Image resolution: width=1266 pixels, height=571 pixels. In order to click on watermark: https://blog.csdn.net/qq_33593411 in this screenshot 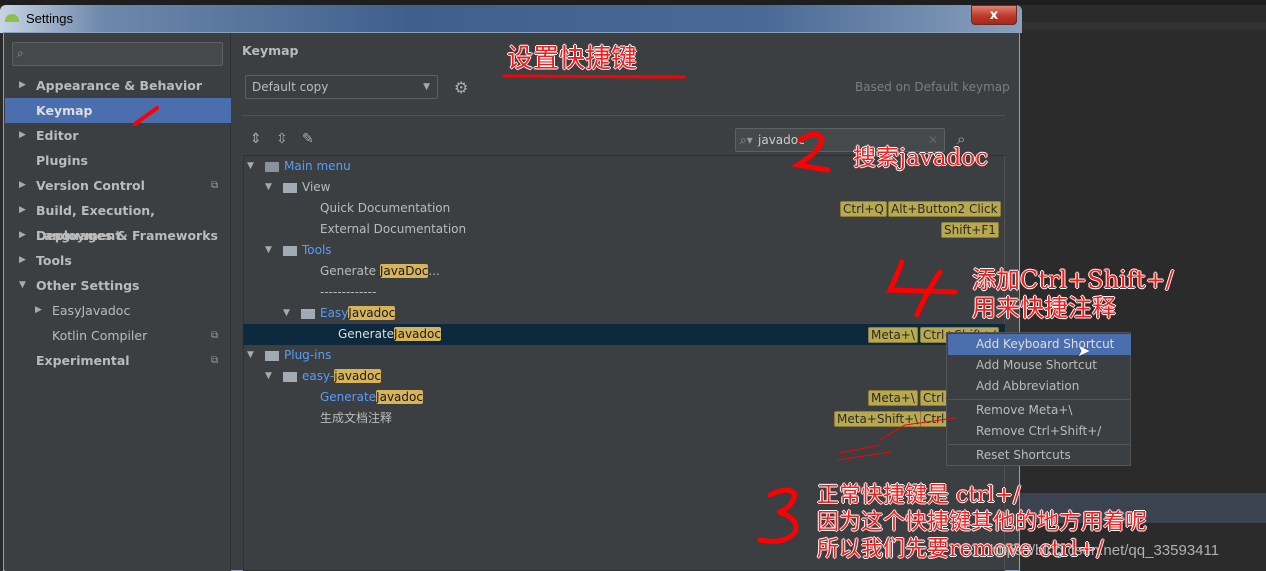, I will do `click(1105, 550)`.